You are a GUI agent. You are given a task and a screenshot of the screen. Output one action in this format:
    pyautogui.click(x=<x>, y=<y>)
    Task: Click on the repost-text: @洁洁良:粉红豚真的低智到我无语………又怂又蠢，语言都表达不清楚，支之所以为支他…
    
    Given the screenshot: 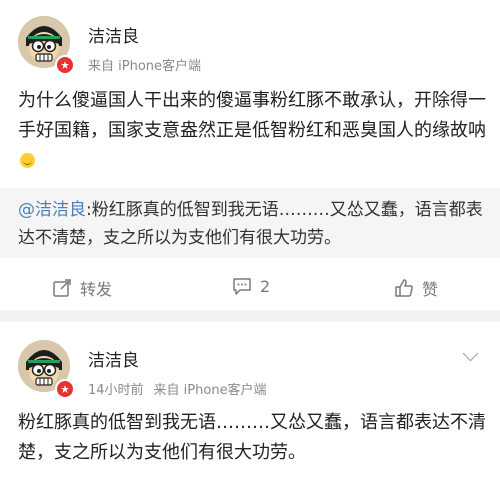 What is the action you would take?
    pyautogui.click(x=253, y=224)
    